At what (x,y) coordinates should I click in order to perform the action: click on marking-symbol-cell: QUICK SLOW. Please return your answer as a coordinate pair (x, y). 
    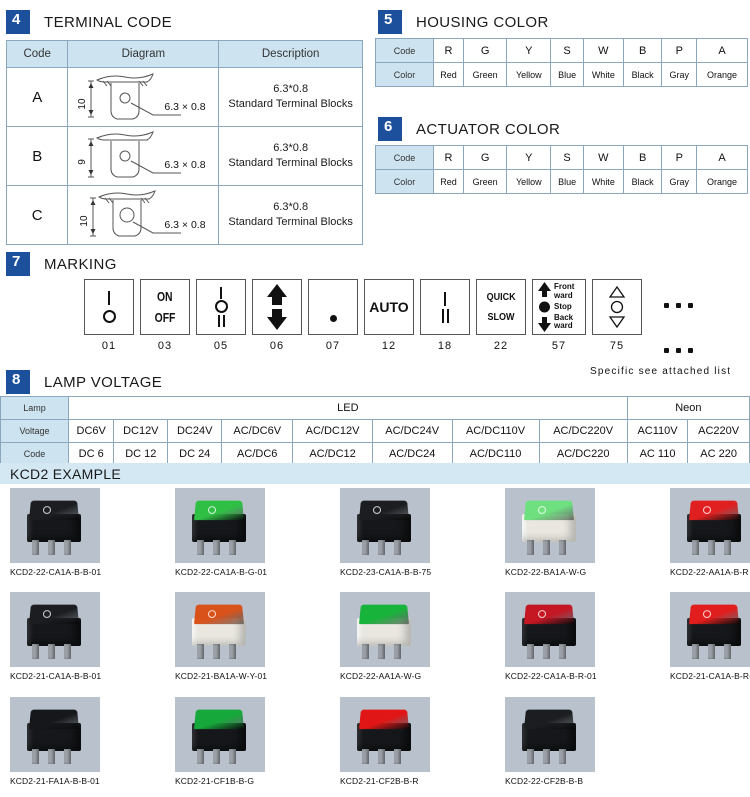
    Looking at the image, I should click on (501, 307).